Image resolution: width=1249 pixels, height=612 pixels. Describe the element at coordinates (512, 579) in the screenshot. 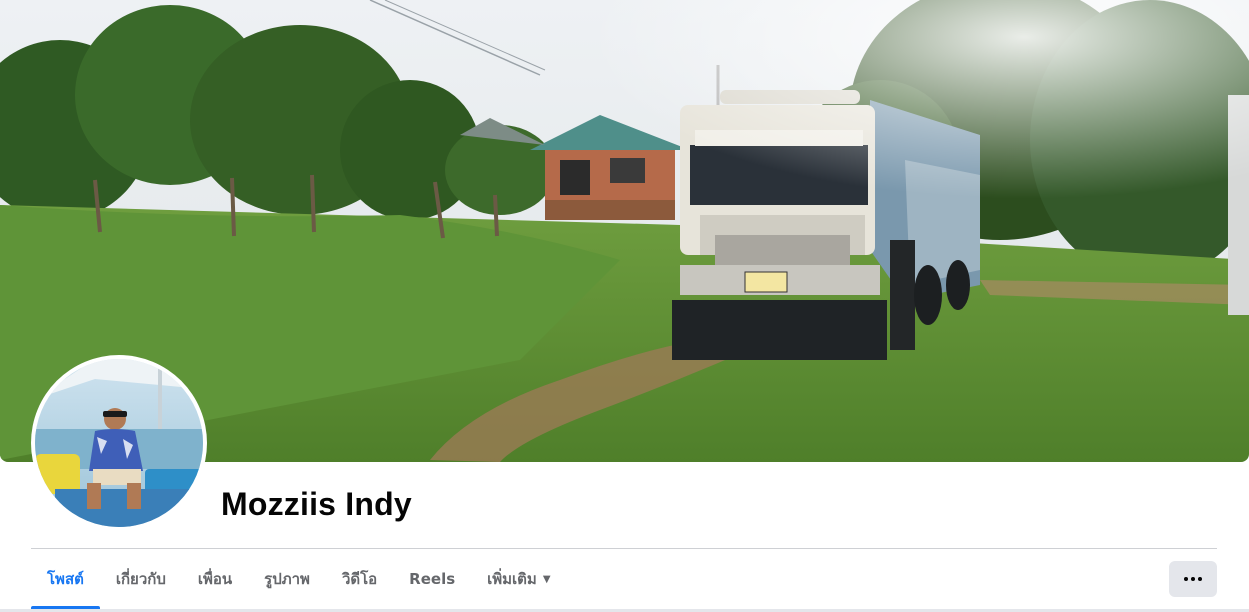

I see `tab-label: เพิ่มเติม` at that location.